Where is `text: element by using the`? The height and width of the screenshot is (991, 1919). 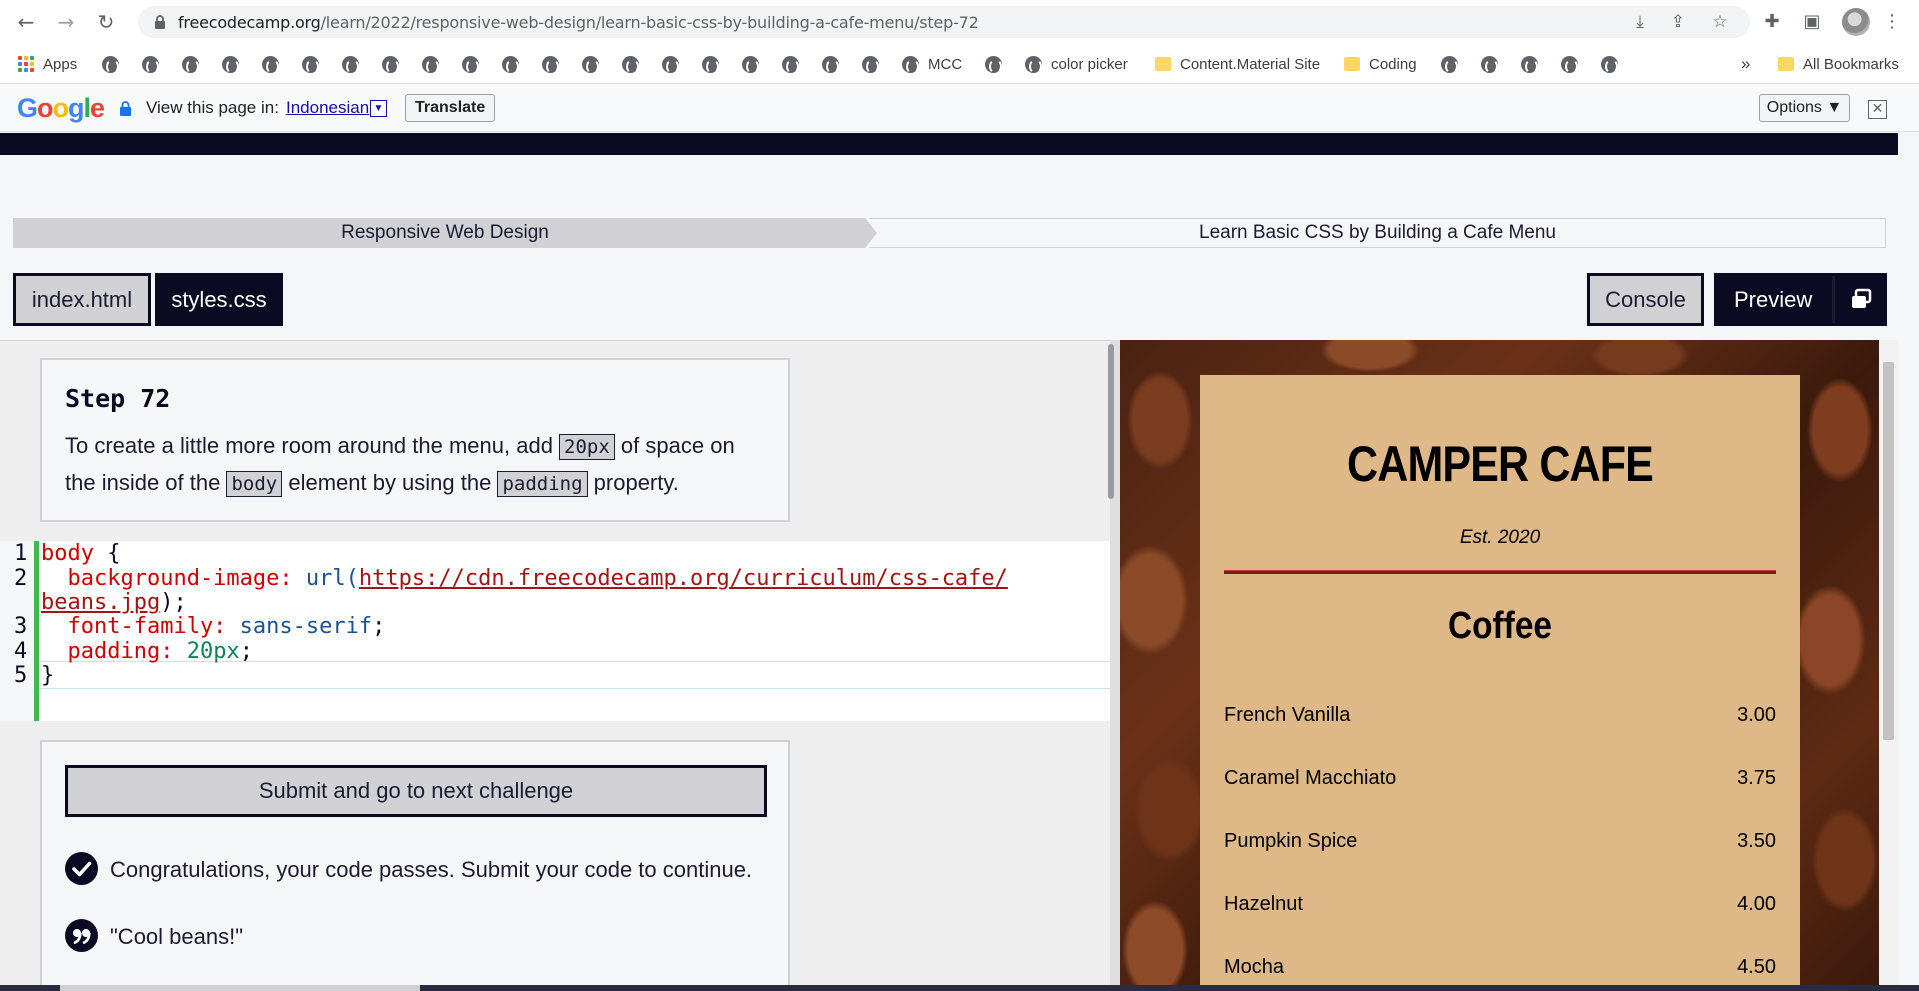 text: element by using the is located at coordinates (390, 482).